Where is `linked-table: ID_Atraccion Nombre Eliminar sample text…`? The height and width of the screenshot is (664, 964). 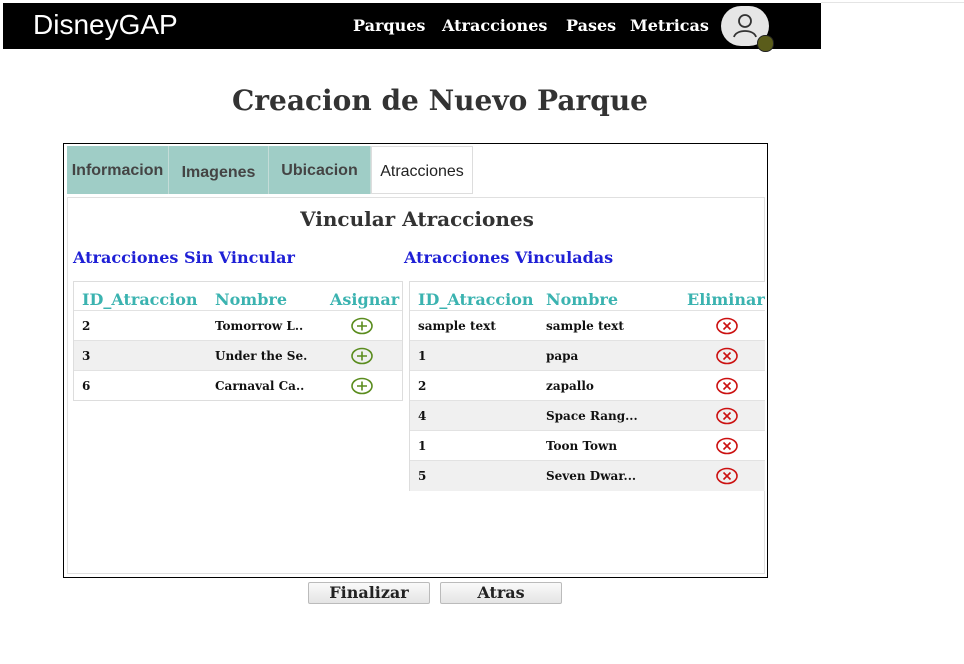 linked-table: ID_Atraccion Nombre Eliminar sample text… is located at coordinates (587, 386).